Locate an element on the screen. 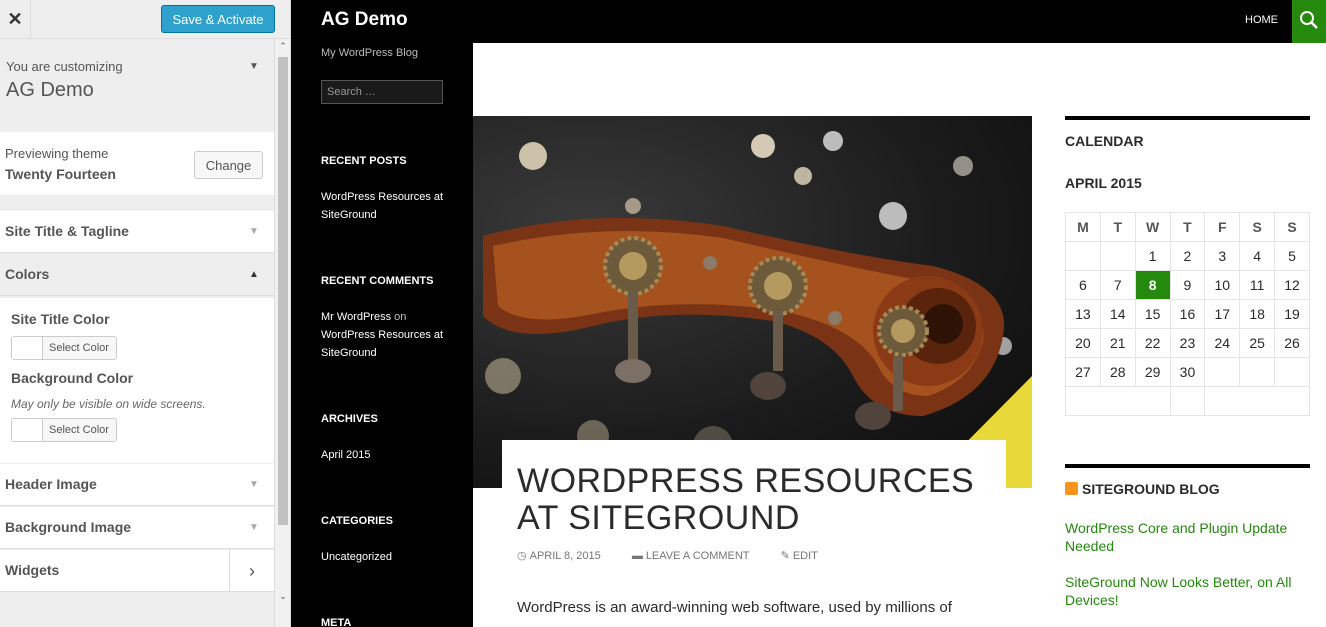  meta-title: META is located at coordinates (336, 622).